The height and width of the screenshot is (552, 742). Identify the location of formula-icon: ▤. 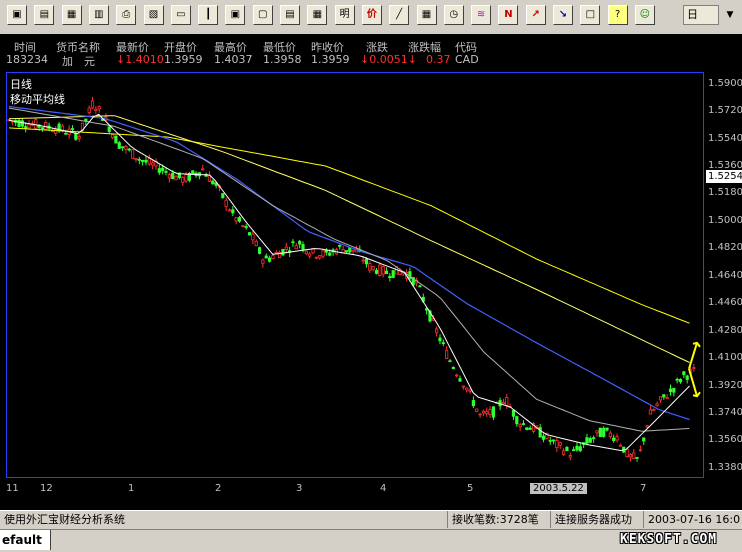
(290, 15).